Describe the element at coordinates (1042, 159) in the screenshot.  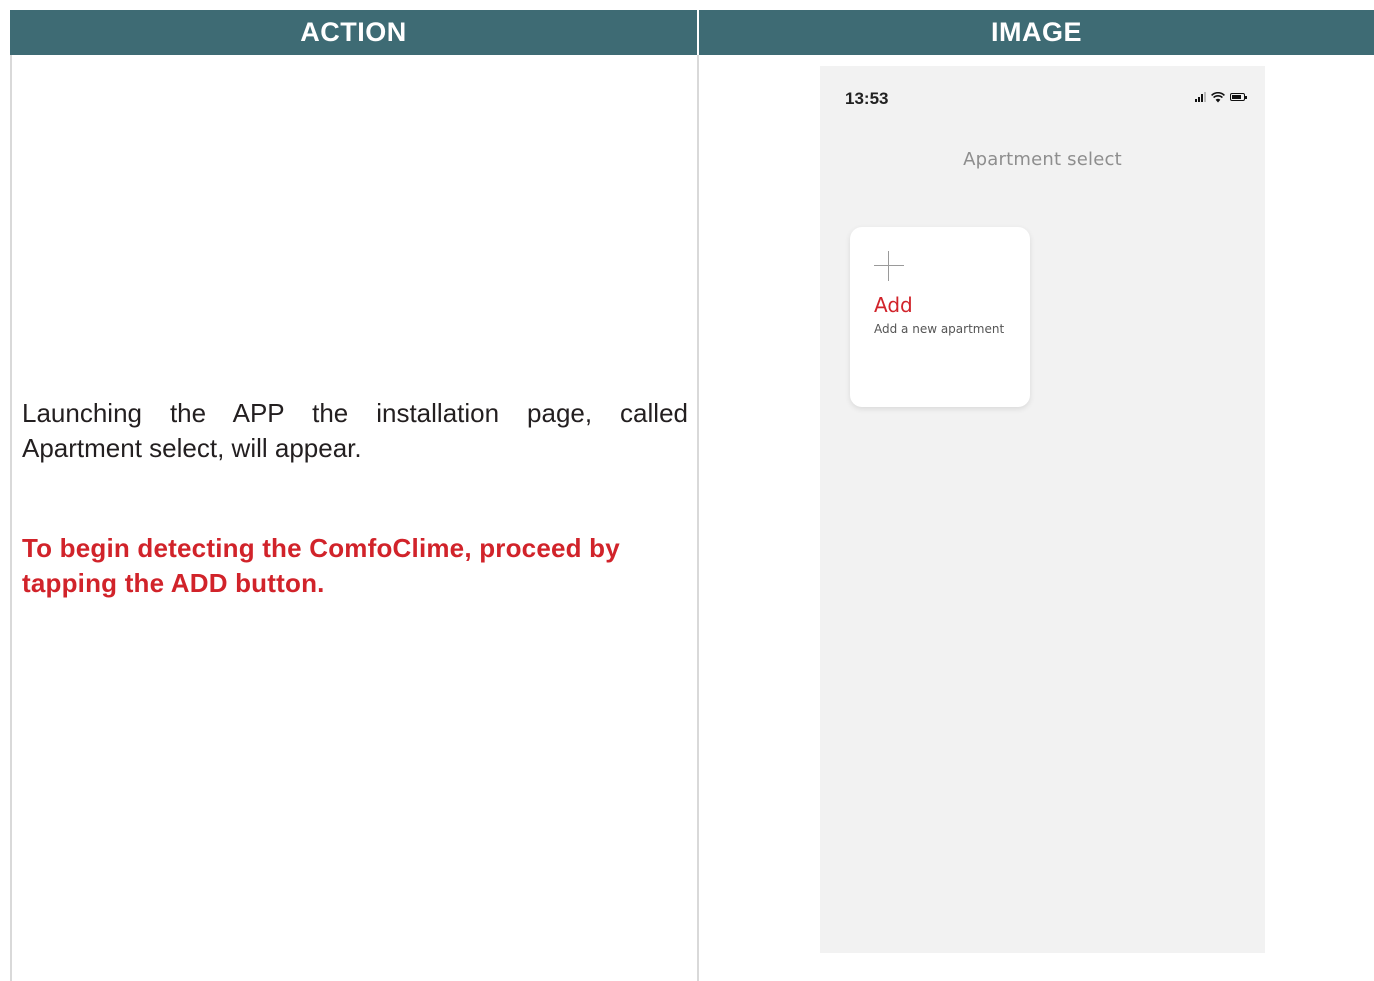
I see `page-title: Apartment select` at that location.